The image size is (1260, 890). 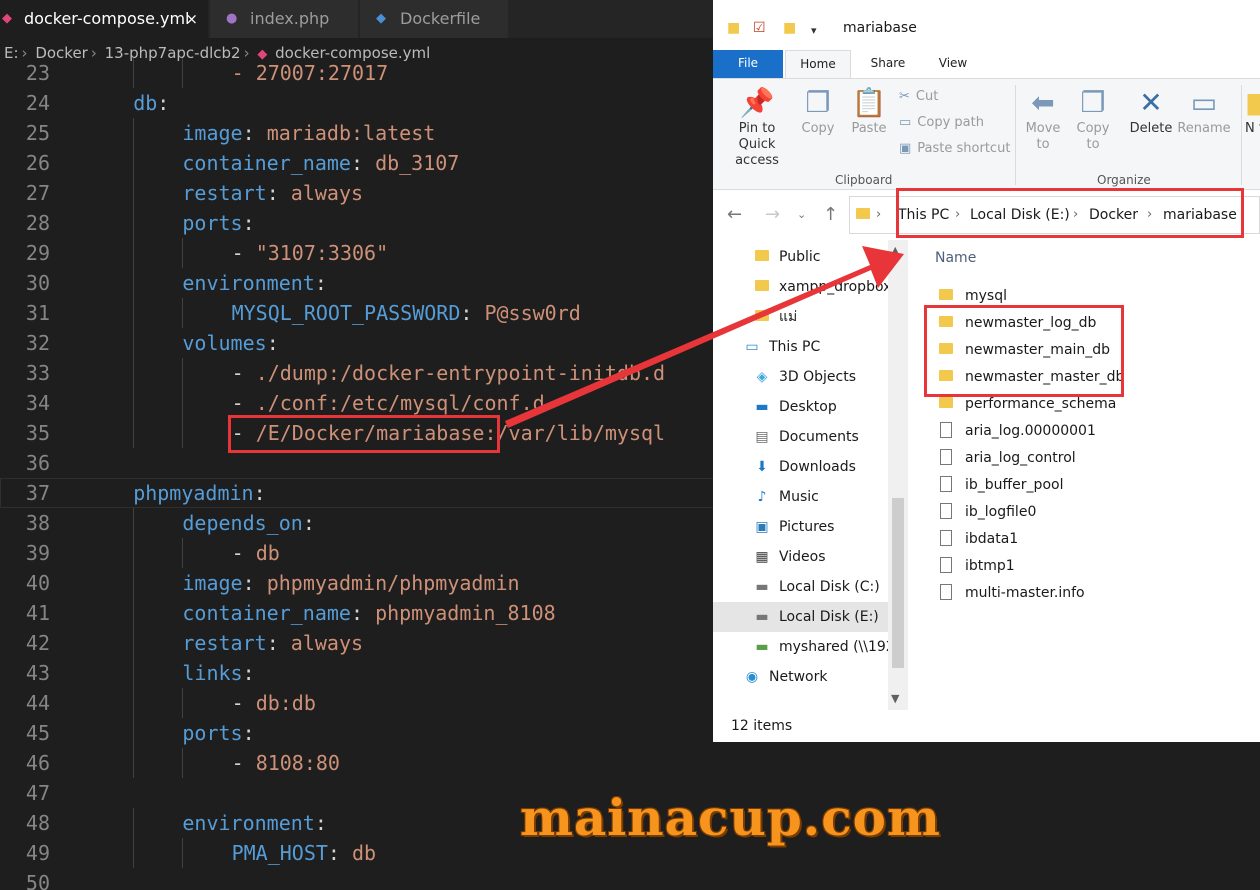 I want to click on line-number: 44, so click(x=37, y=703).